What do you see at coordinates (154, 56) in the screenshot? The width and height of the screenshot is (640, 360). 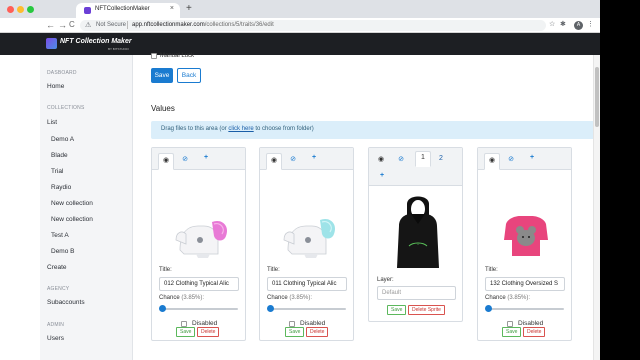 I see `manual-luck-checkbox` at bounding box center [154, 56].